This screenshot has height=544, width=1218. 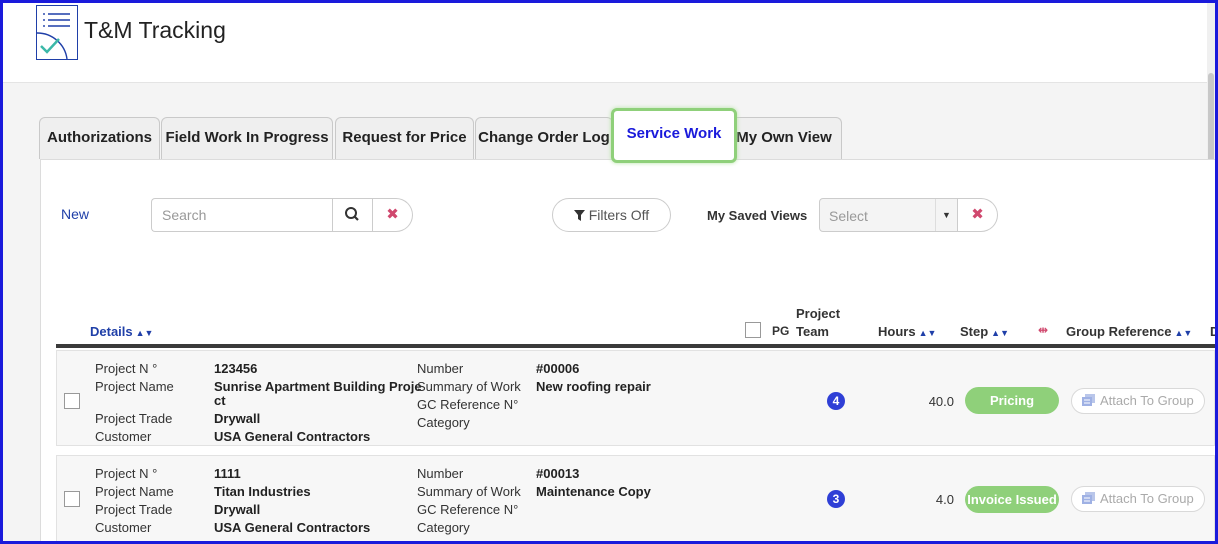 I want to click on column-header-project-team-line1: Project, so click(x=818, y=313).